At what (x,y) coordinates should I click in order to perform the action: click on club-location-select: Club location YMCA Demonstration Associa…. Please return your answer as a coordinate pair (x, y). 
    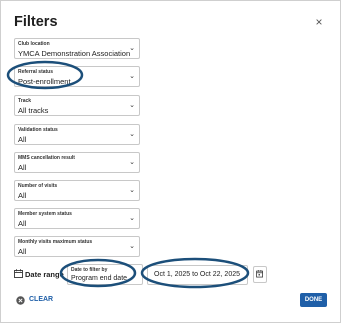
    Looking at the image, I should click on (77, 48).